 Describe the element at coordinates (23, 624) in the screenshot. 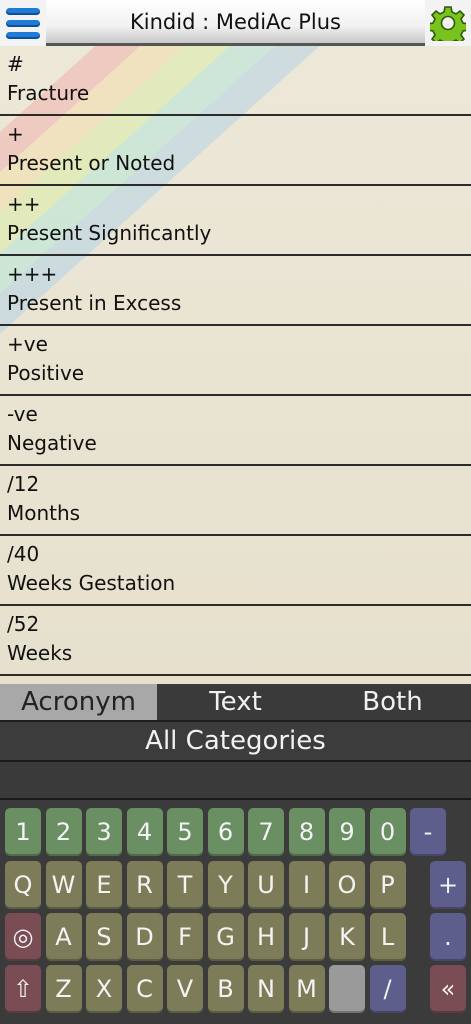

I see `acronym-label: /52` at that location.